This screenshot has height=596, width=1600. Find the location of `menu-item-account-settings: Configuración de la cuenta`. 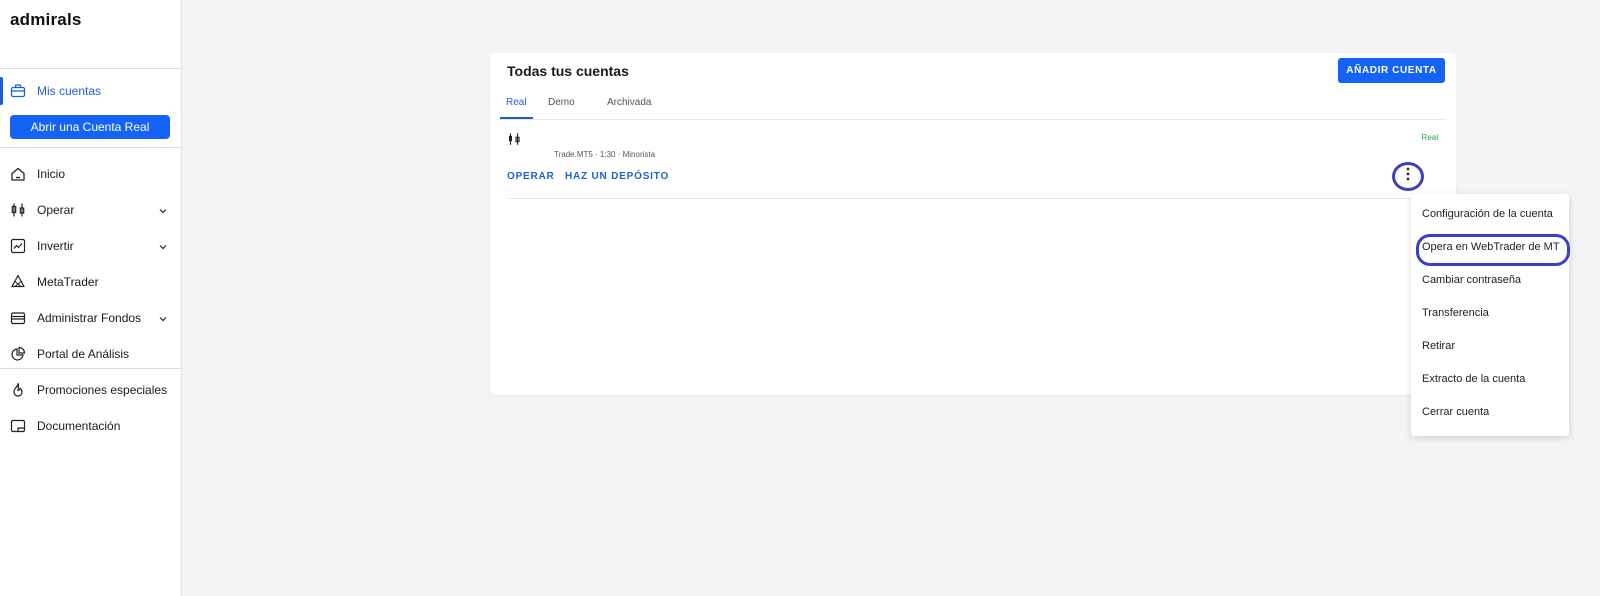

menu-item-account-settings: Configuración de la cuenta is located at coordinates (1490, 215).